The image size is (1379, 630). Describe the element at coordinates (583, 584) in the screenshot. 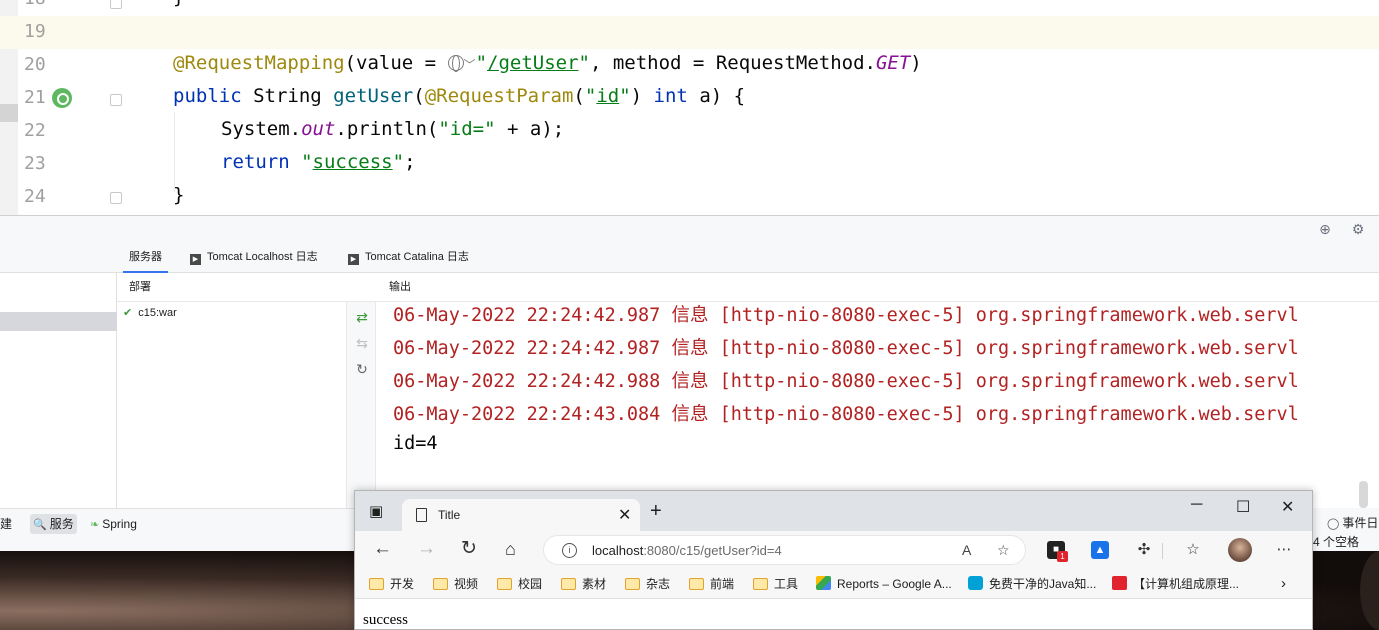

I see `bookmark-folder: 素材` at that location.